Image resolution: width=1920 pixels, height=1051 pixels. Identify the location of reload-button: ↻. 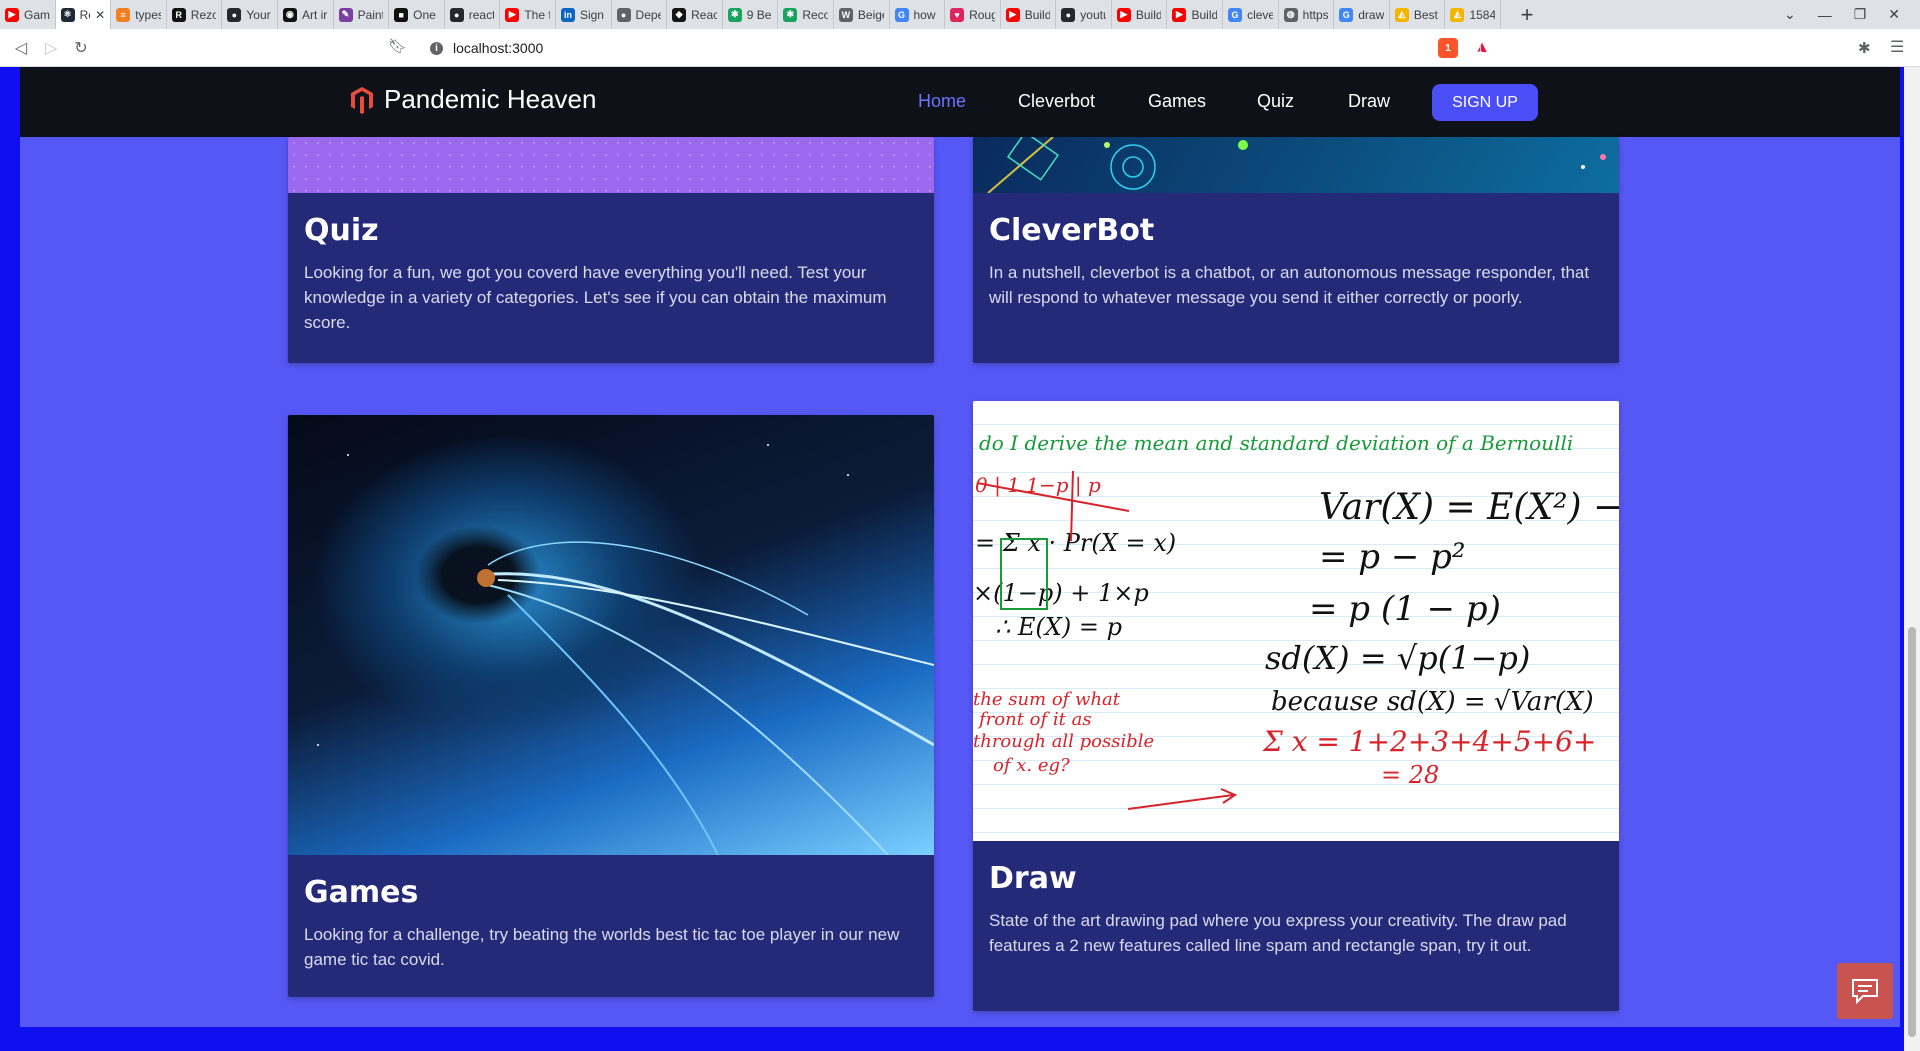
(81, 48).